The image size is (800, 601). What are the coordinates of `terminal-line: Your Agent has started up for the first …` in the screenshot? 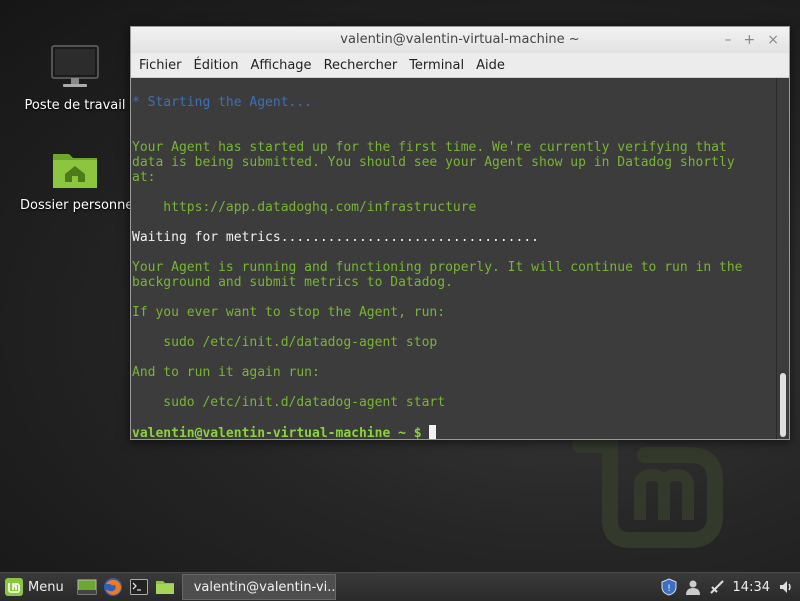 It's located at (429, 147).